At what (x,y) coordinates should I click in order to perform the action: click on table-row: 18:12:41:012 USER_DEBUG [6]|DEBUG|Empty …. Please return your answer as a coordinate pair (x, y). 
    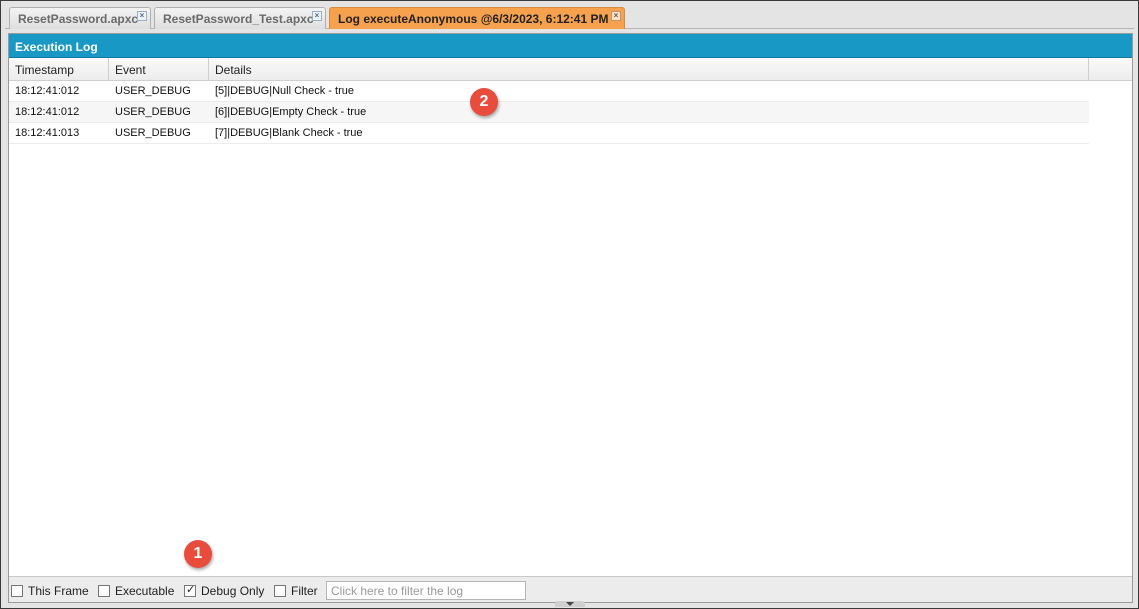
    Looking at the image, I should click on (549, 112).